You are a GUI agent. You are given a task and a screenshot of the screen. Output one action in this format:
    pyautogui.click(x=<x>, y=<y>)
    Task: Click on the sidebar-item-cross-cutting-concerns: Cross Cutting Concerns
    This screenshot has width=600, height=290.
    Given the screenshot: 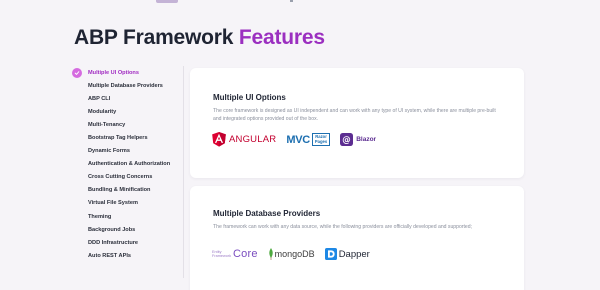 What is the action you would take?
    pyautogui.click(x=130, y=177)
    